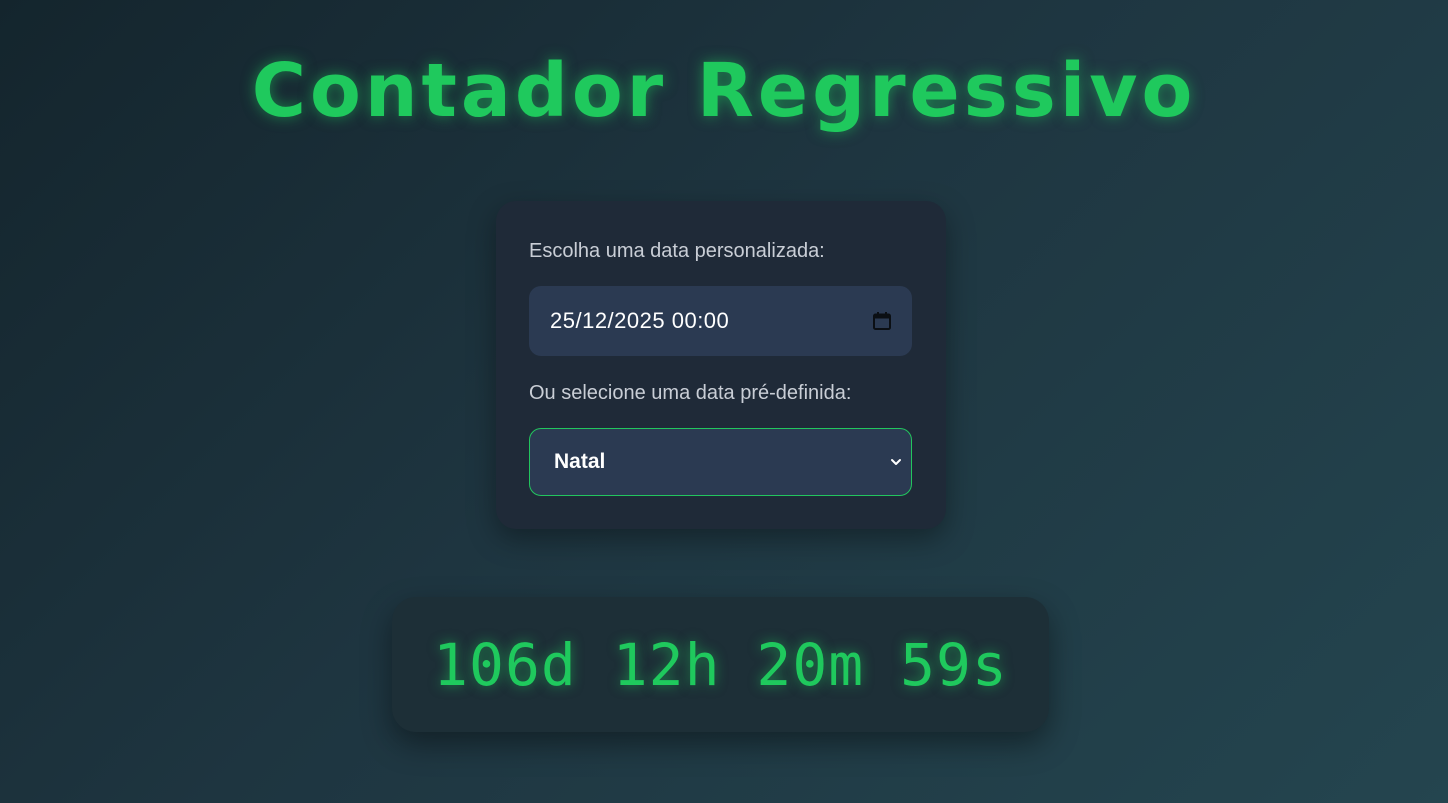  I want to click on custom-date-input: 25/12/2025 00:00, so click(720, 321).